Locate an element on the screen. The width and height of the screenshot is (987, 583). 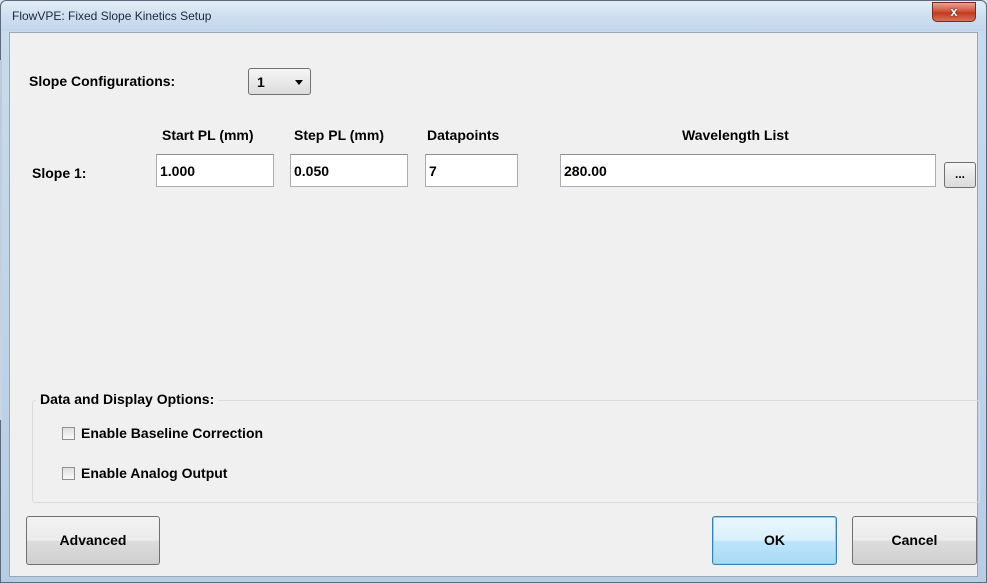
slope-1-wavelength-list-input is located at coordinates (748, 170).